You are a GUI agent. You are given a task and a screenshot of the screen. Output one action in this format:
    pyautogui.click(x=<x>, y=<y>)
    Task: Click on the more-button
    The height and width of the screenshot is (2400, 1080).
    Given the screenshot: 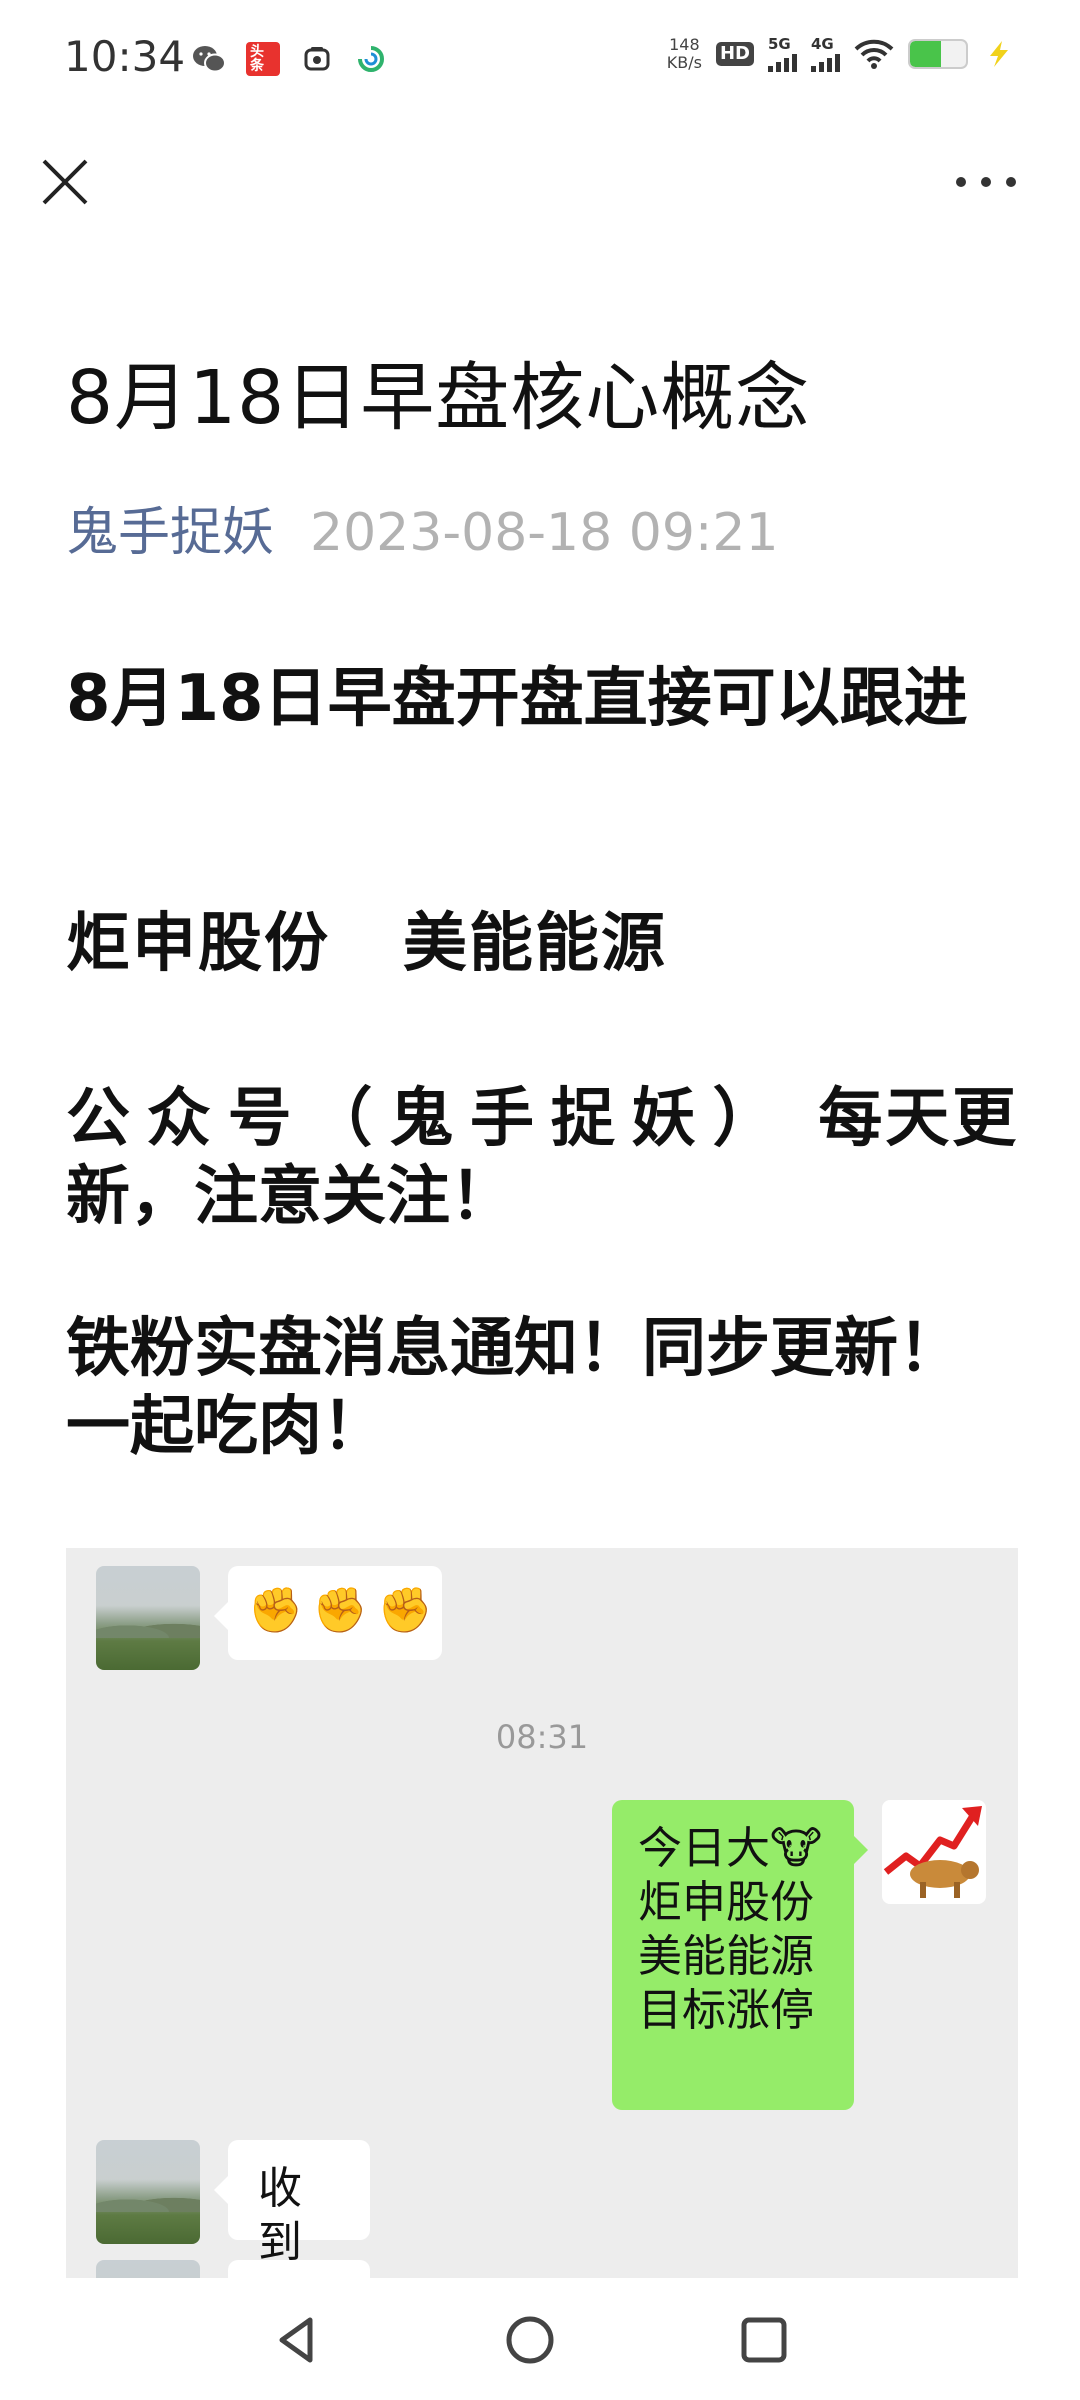 What is the action you would take?
    pyautogui.click(x=986, y=182)
    